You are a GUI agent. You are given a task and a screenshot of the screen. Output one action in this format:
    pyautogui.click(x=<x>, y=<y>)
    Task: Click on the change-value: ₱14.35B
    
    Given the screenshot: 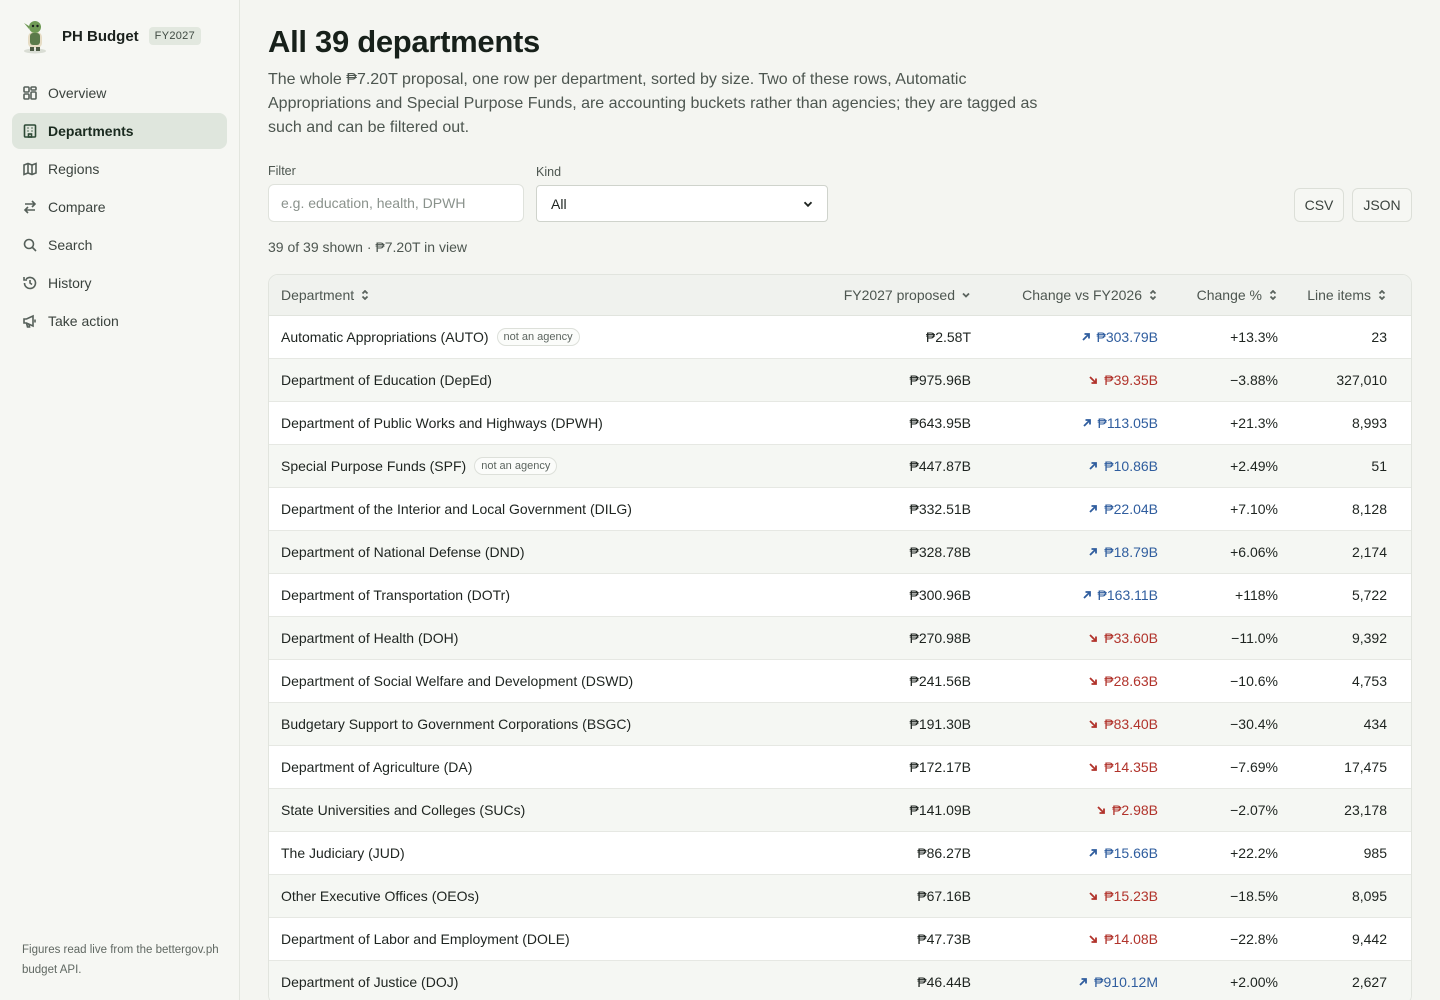 What is the action you would take?
    pyautogui.click(x=1131, y=767)
    